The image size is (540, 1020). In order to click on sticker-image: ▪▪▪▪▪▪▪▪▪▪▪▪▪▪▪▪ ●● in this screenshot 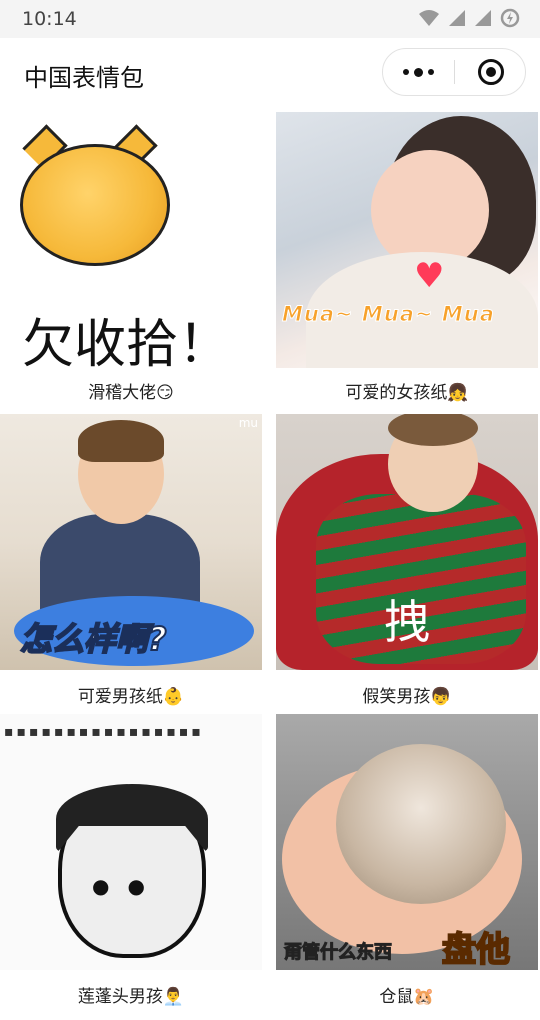, I will do `click(131, 842)`.